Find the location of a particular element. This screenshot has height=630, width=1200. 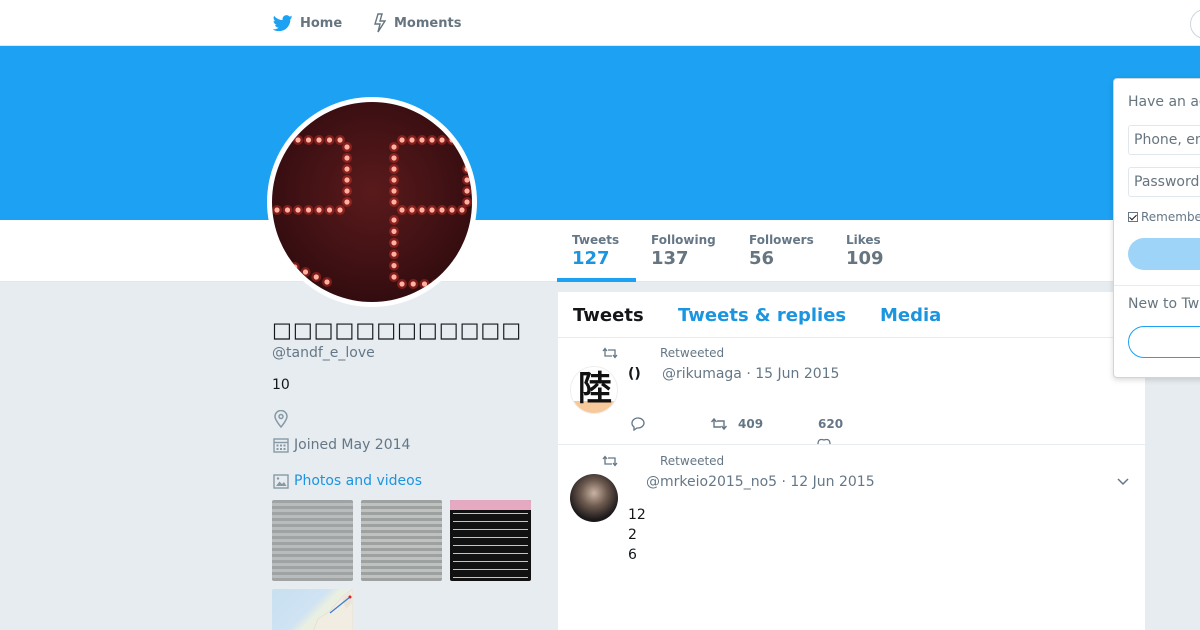

tweet-text-line: 6 is located at coordinates (632, 555).